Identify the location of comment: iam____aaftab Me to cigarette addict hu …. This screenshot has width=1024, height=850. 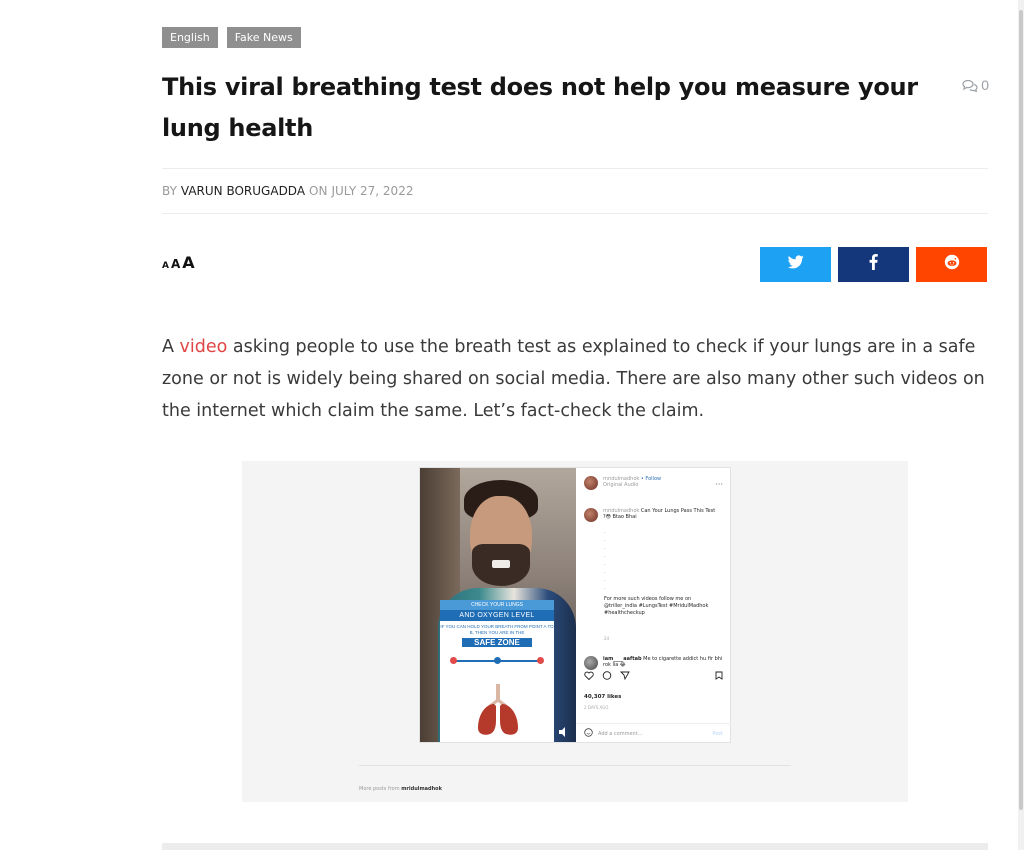
(654, 663).